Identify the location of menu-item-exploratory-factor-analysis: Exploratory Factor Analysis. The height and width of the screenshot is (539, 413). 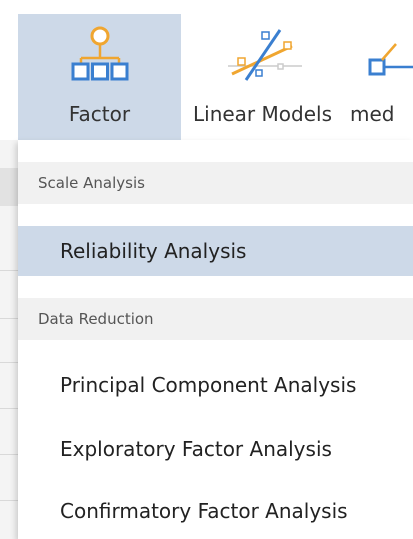
(215, 449).